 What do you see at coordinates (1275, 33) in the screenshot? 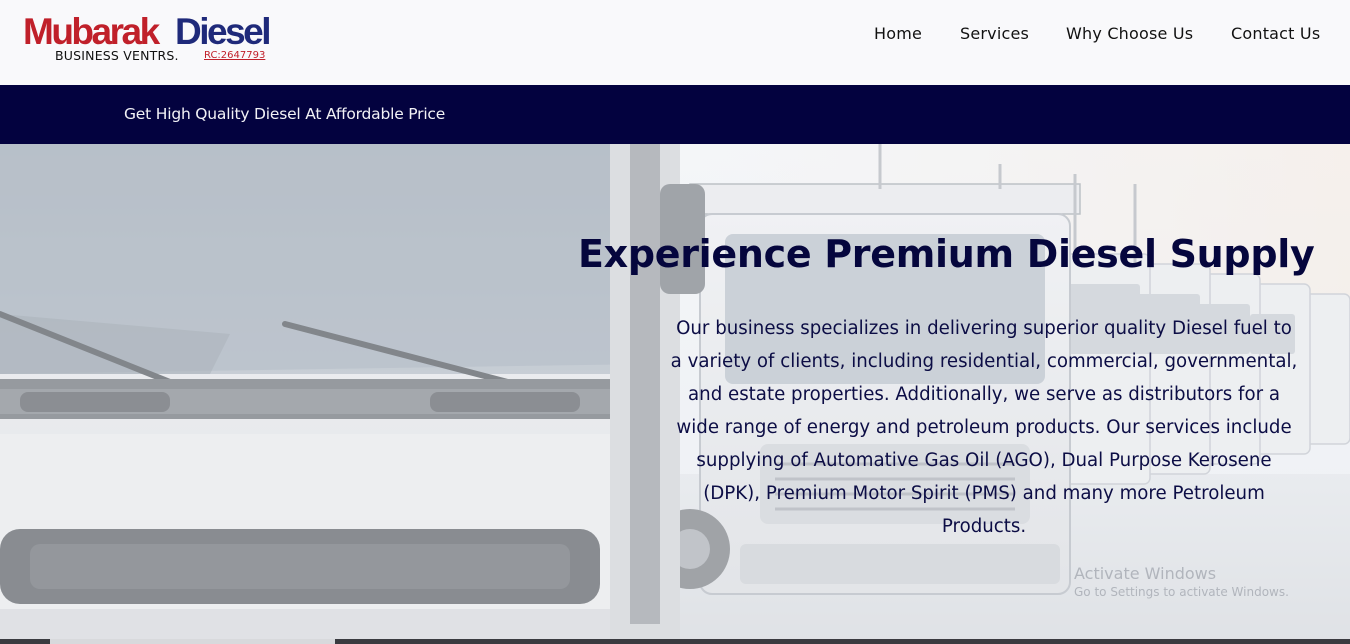
I see `nav-contact-us: Contact Us` at bounding box center [1275, 33].